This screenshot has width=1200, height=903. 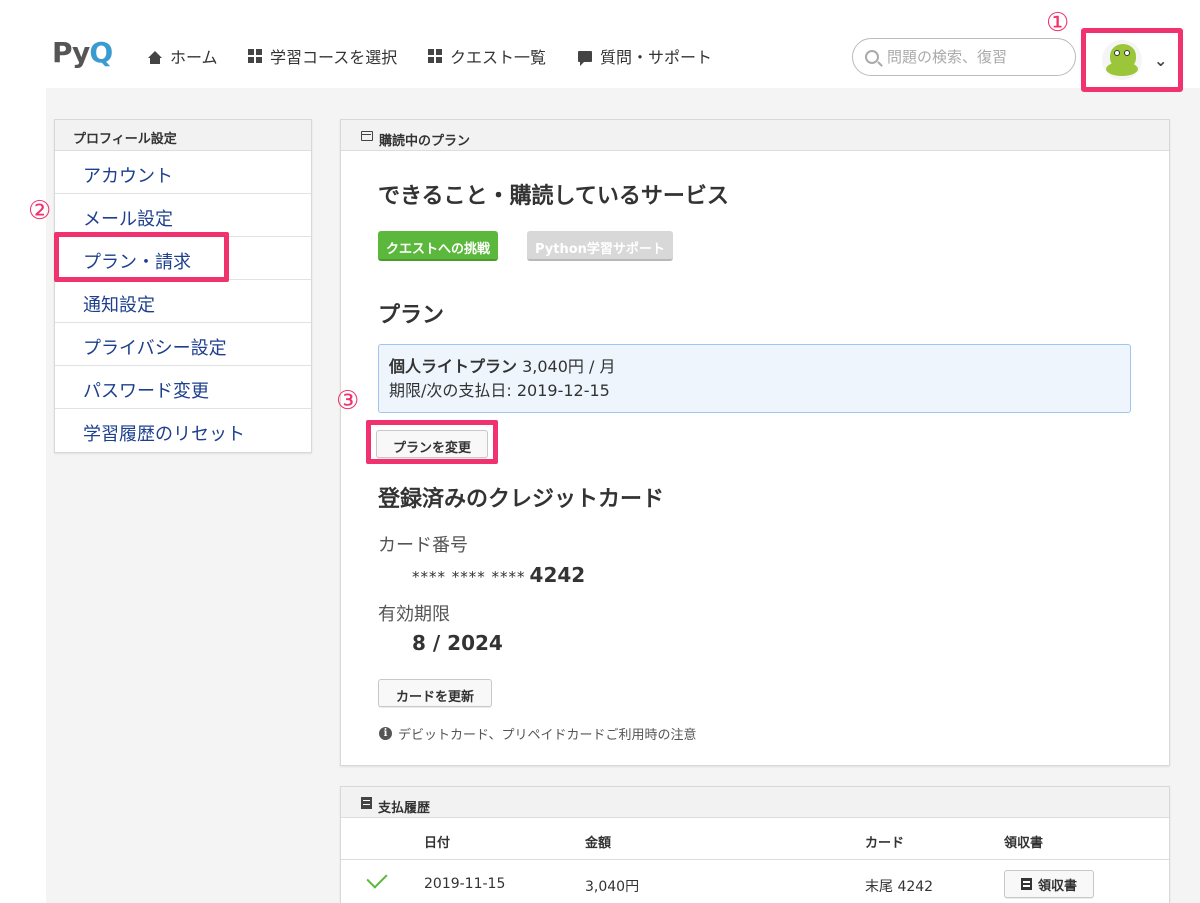 What do you see at coordinates (537, 733) in the screenshot?
I see `debit-card-notice: i デビットカード、プリペイドカードご利用時の注意` at bounding box center [537, 733].